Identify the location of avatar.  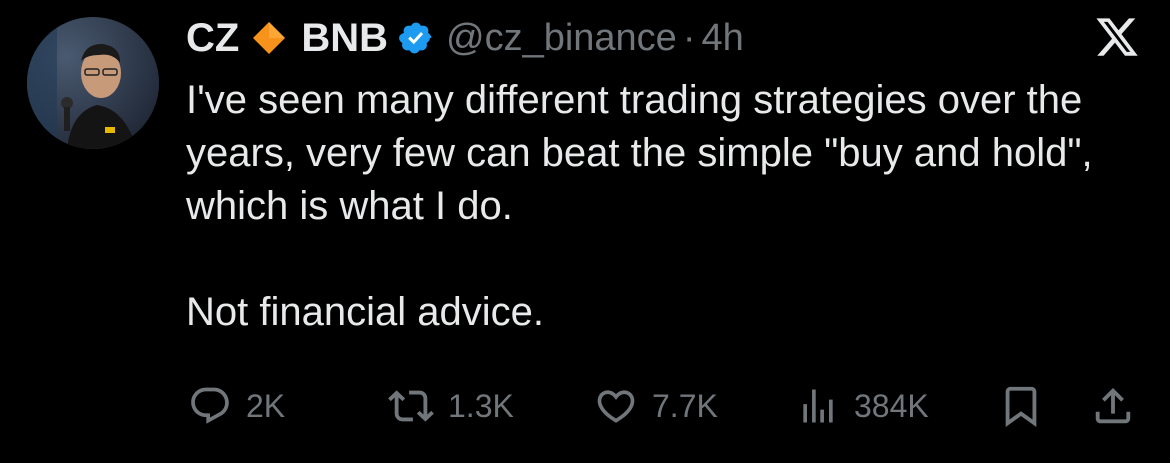
(93, 83).